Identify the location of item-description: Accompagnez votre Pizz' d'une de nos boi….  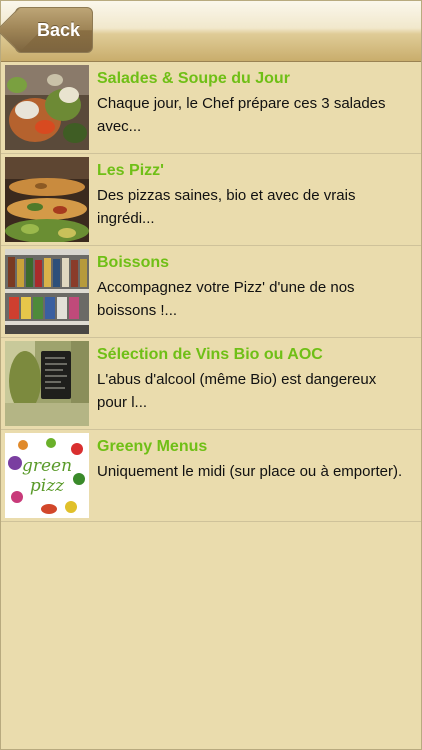
(226, 299).